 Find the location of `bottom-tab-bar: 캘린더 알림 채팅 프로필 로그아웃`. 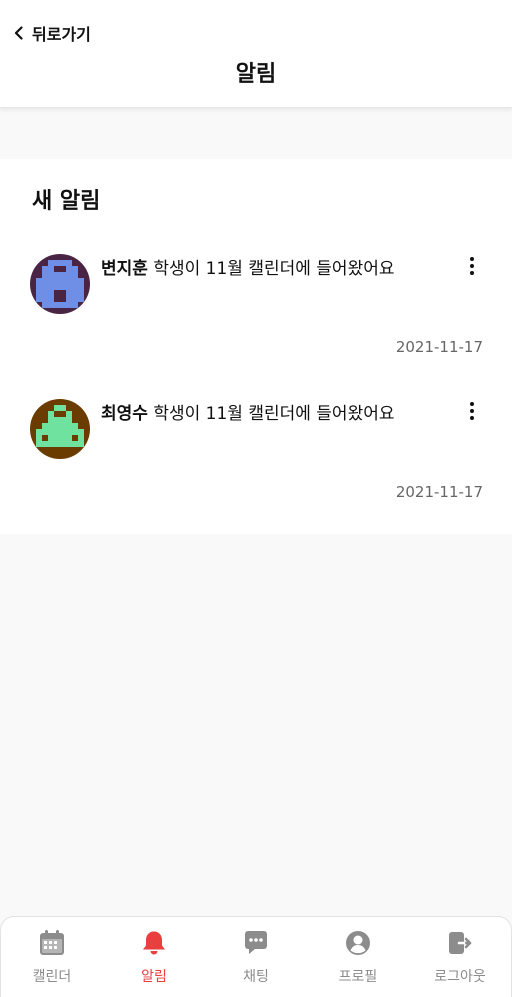

bottom-tab-bar: 캘린더 알림 채팅 프로필 로그아웃 is located at coordinates (256, 956).